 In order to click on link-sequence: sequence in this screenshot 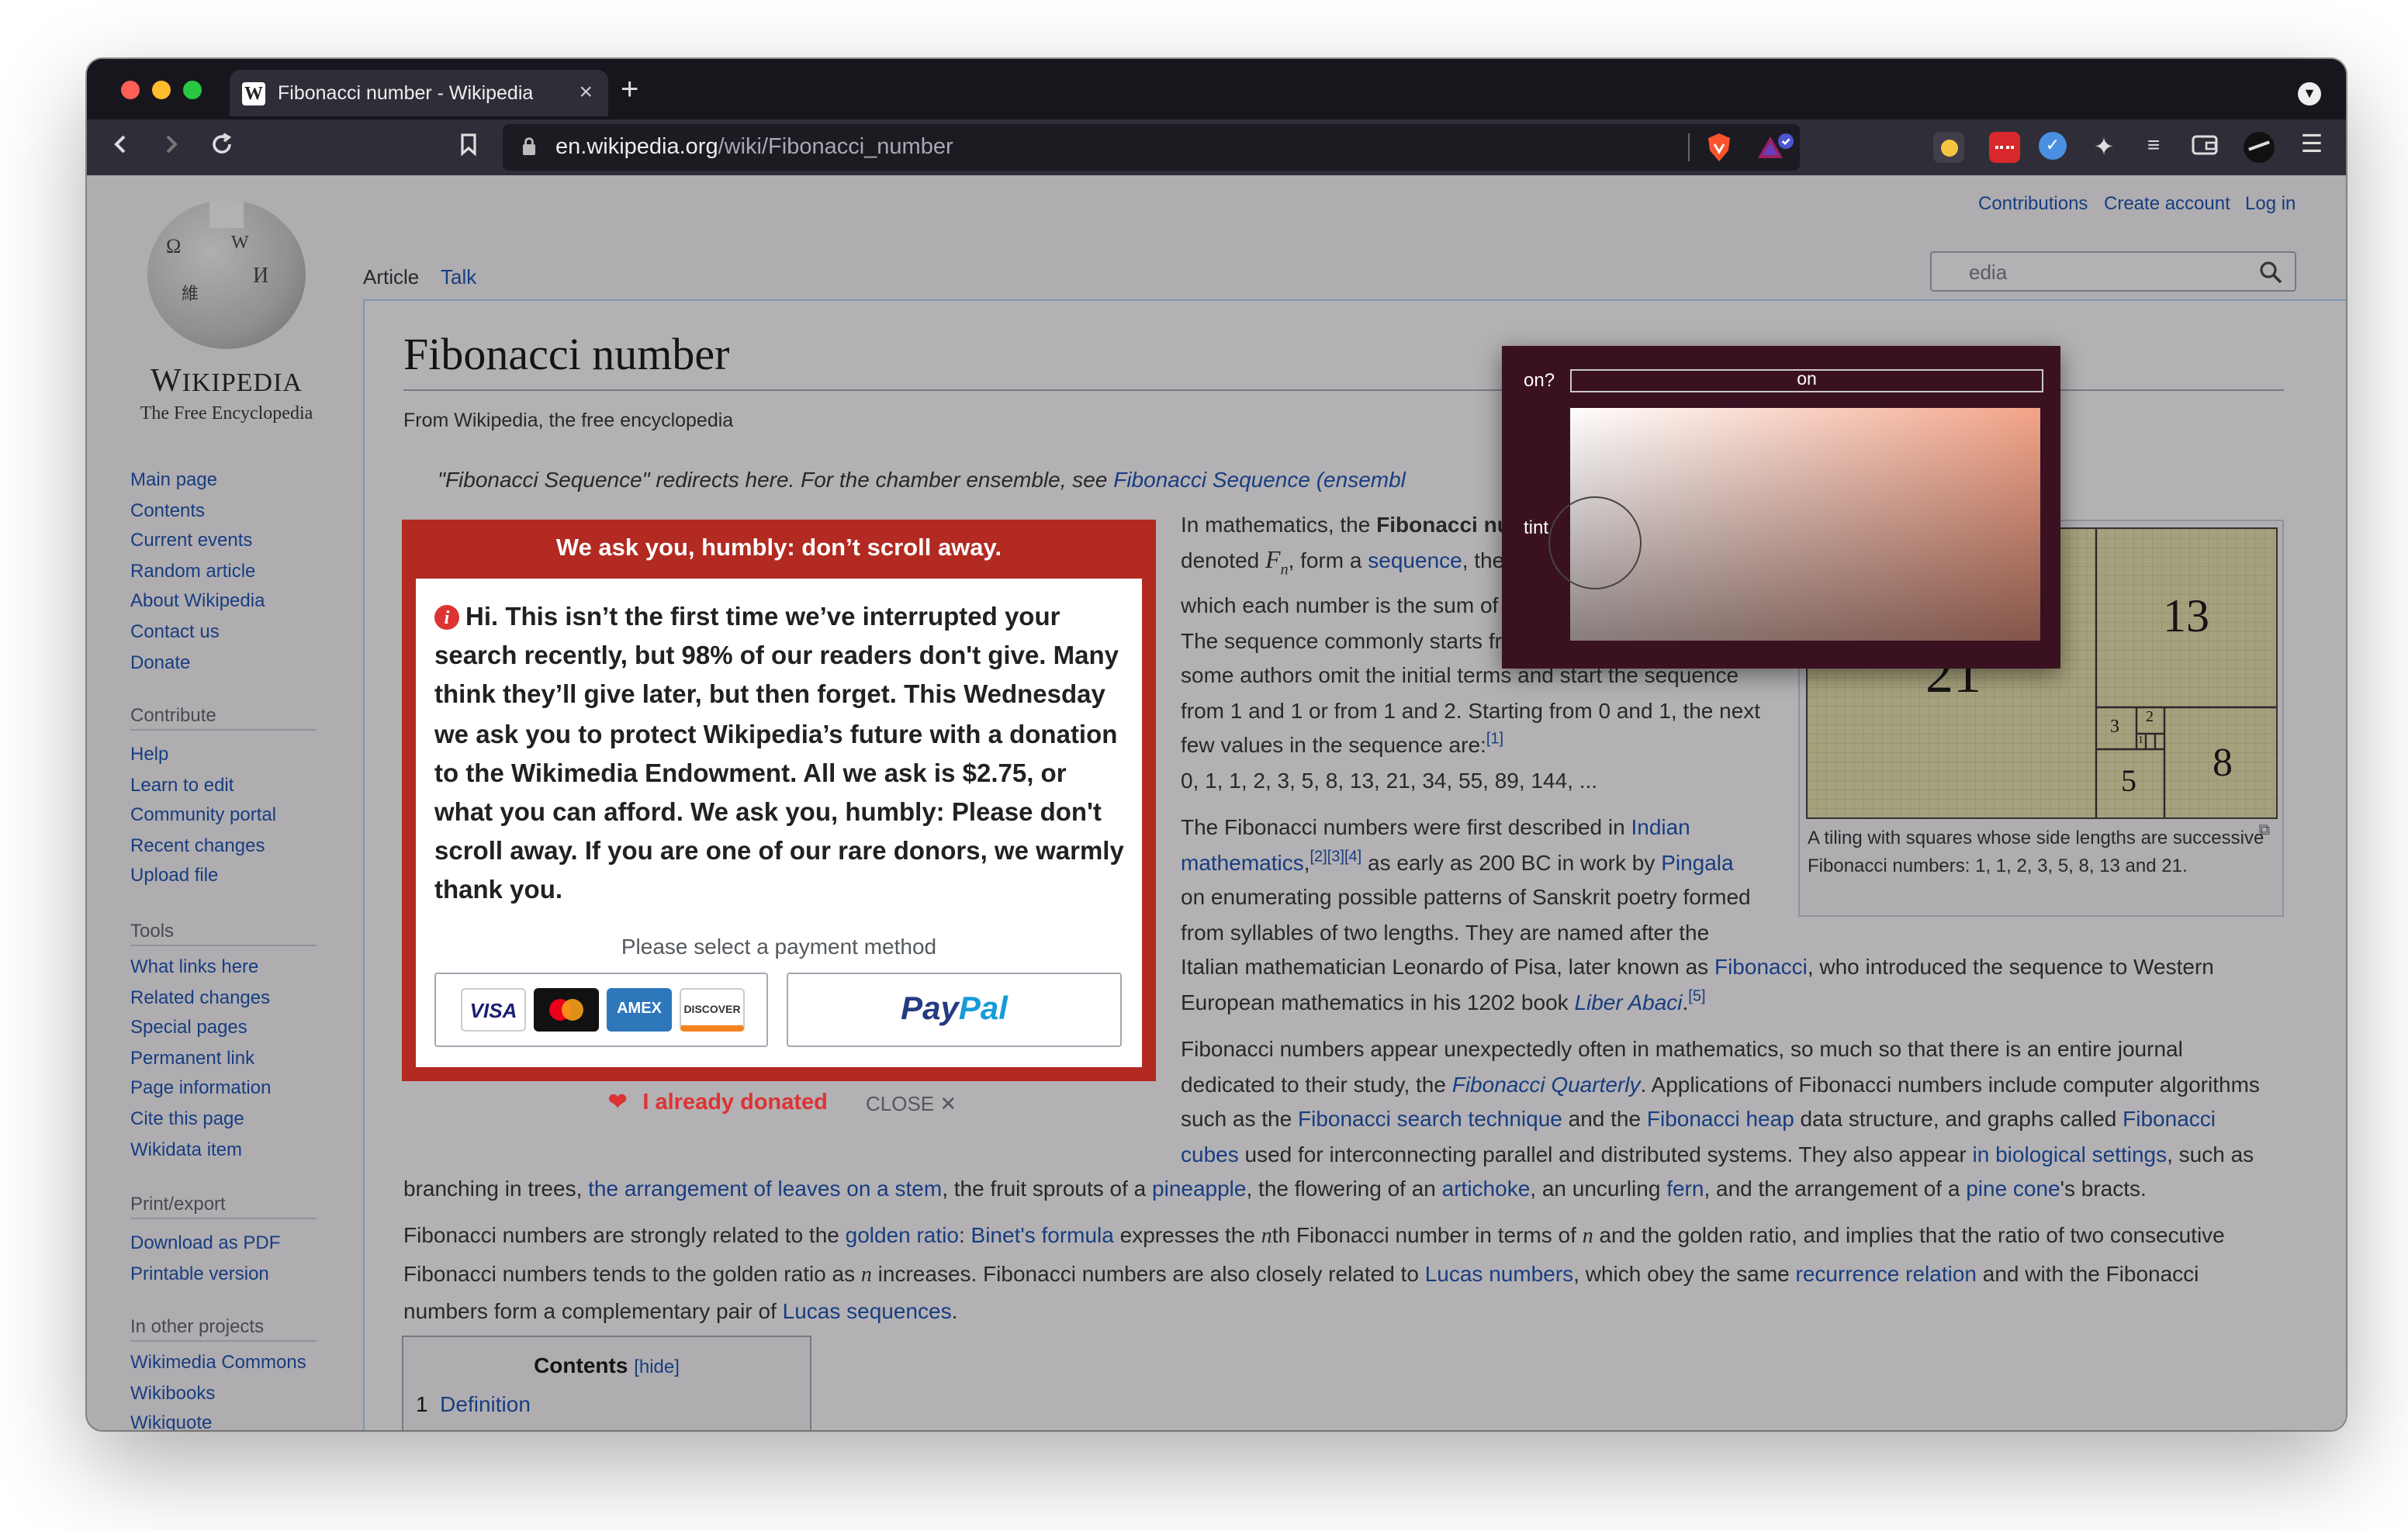, I will do `click(1415, 559)`.